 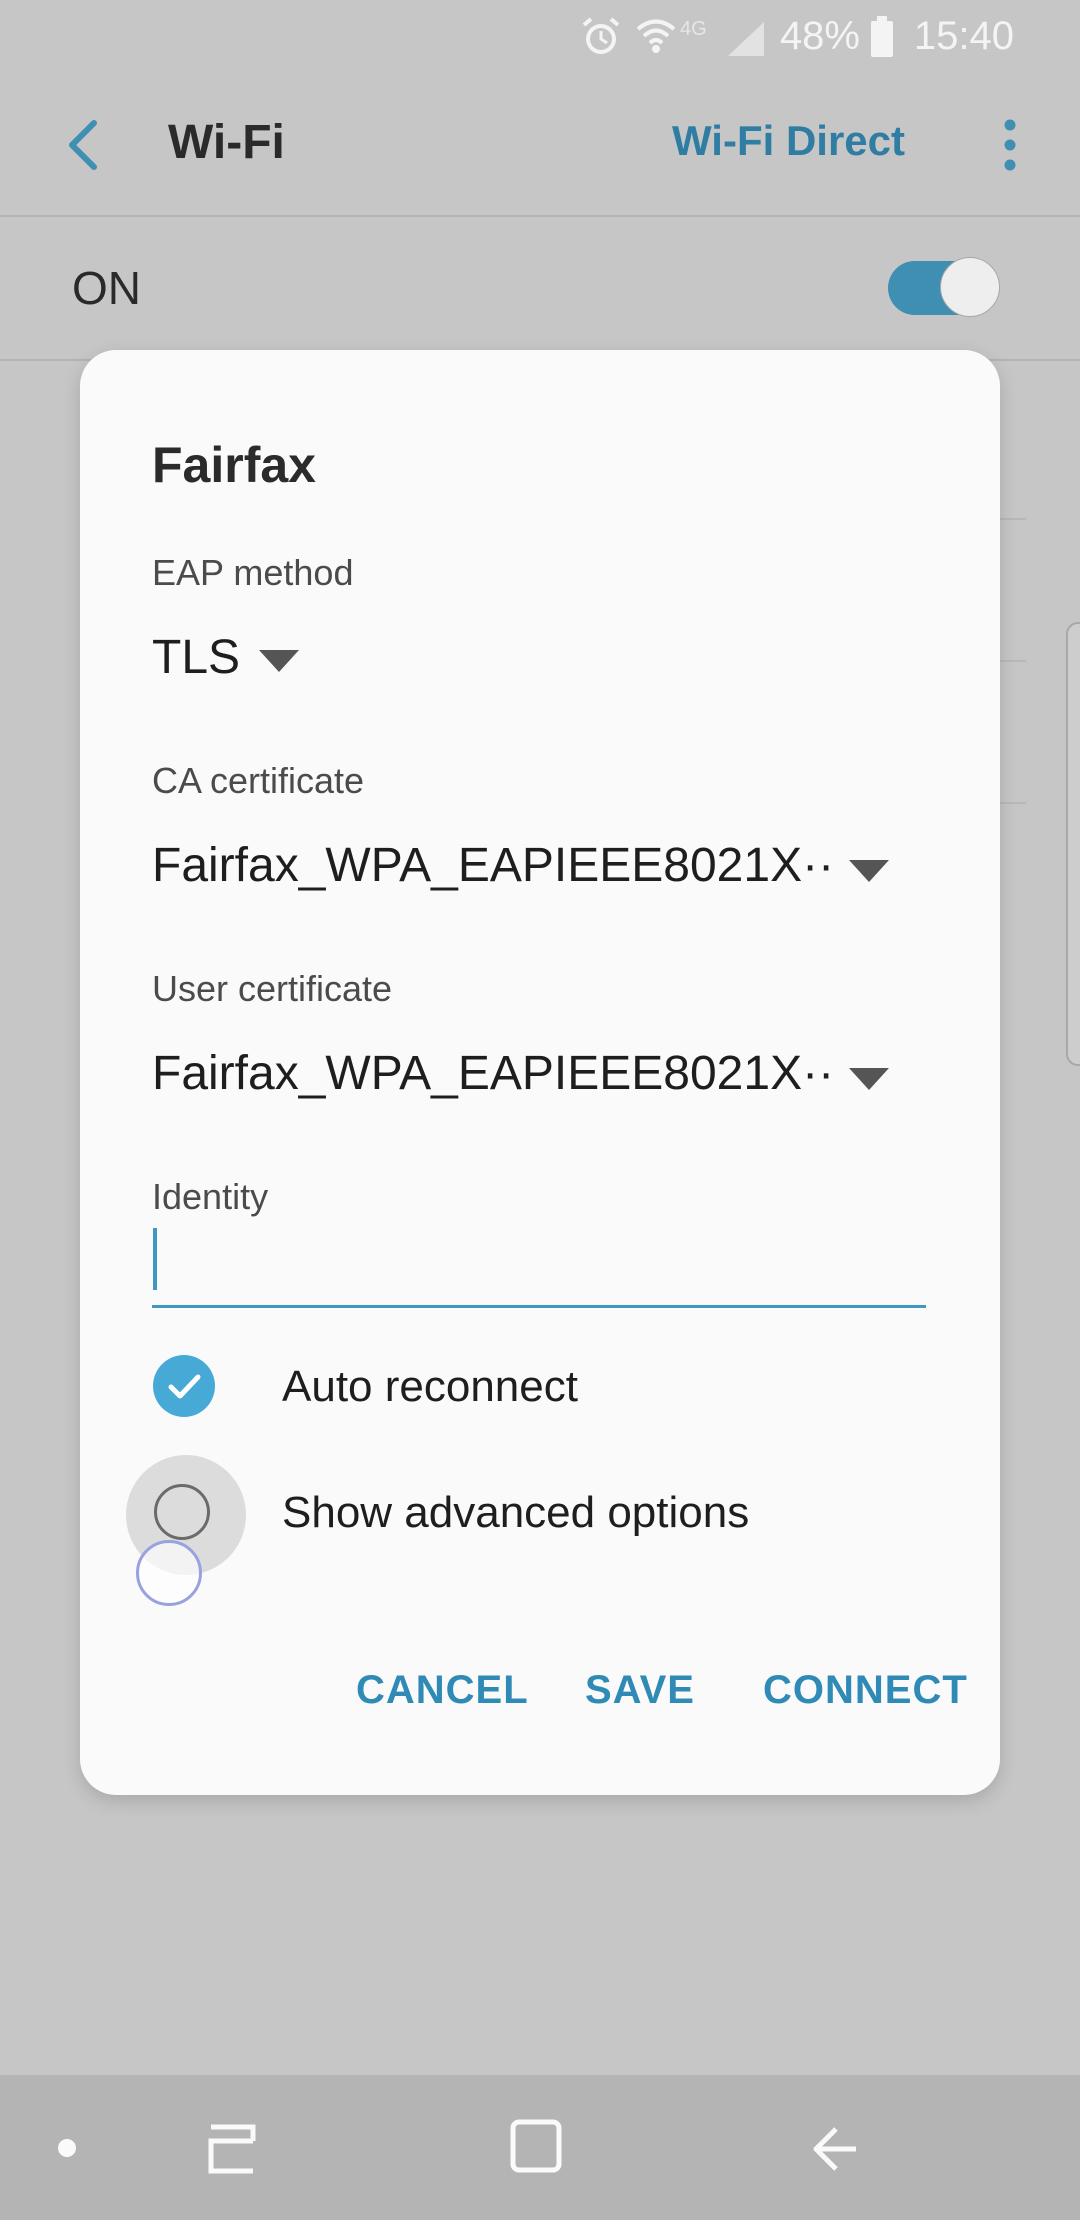 What do you see at coordinates (493, 1073) in the screenshot?
I see `user-certificate-value: Fairfax_WPA_EAPIEEE8021X··` at bounding box center [493, 1073].